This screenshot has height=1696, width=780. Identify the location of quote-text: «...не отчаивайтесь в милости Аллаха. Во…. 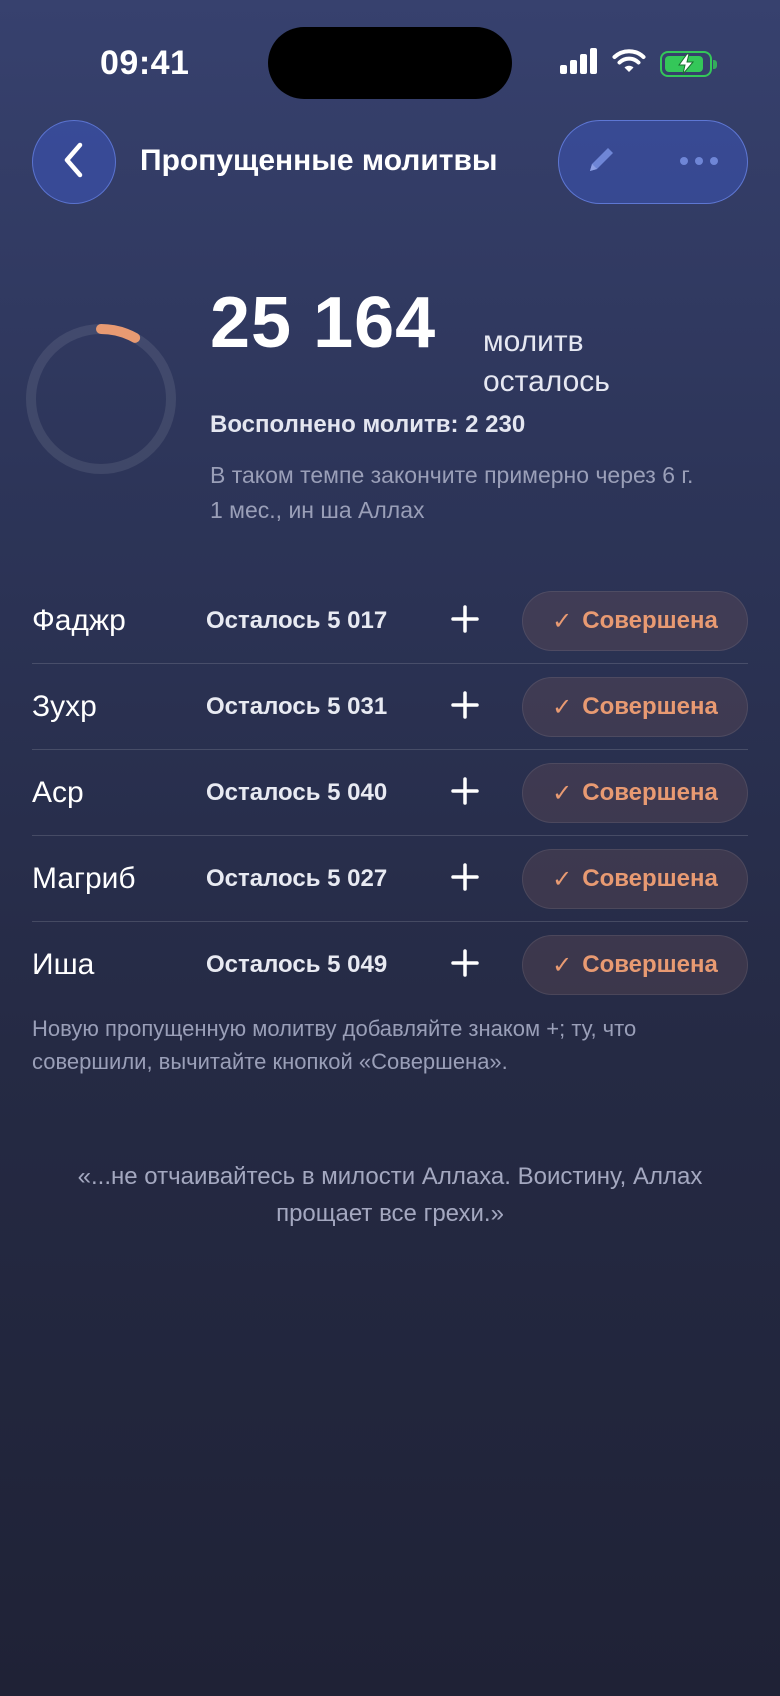
(390, 1195).